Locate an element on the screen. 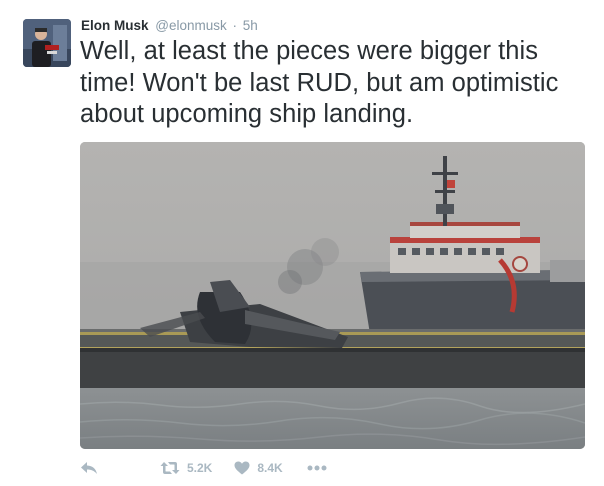 Image resolution: width=604 pixels, height=486 pixels. like-button: 8.4K is located at coordinates (258, 468).